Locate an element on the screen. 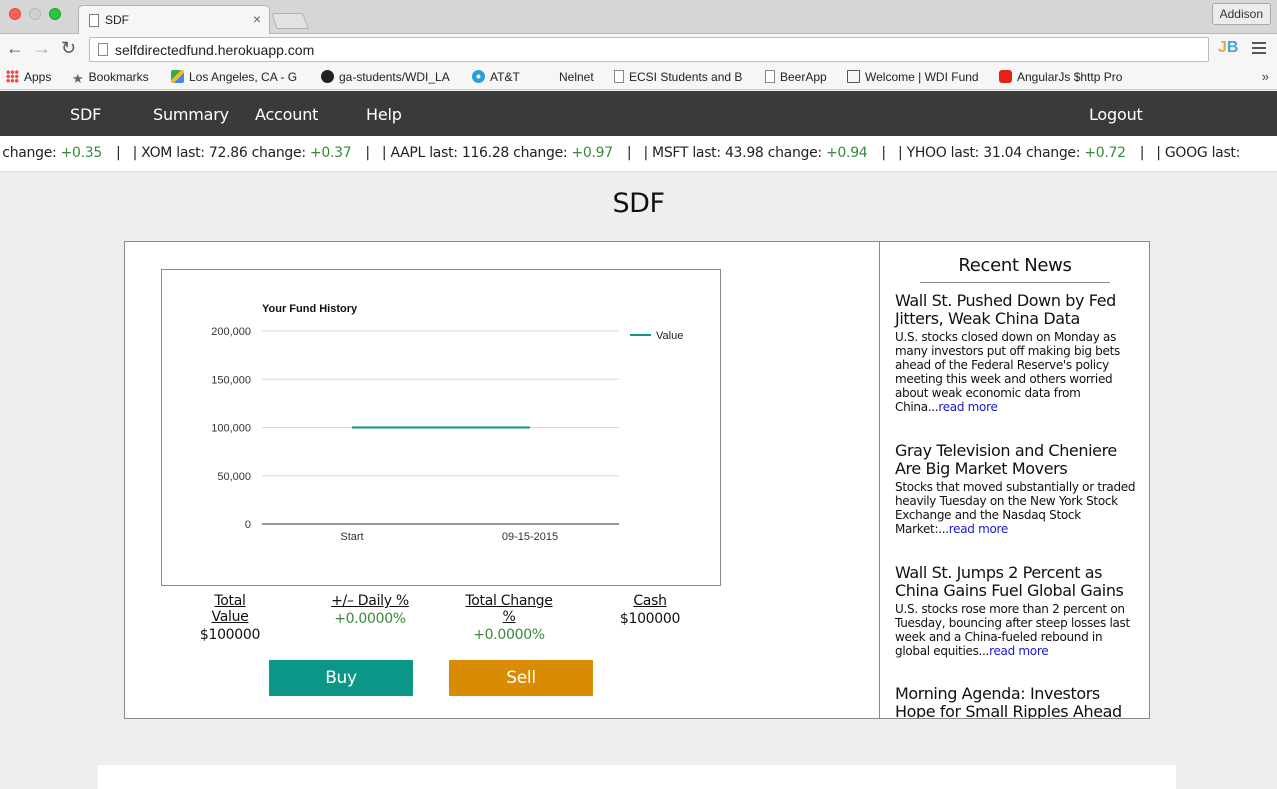  maximize-window-icon is located at coordinates (55, 14).